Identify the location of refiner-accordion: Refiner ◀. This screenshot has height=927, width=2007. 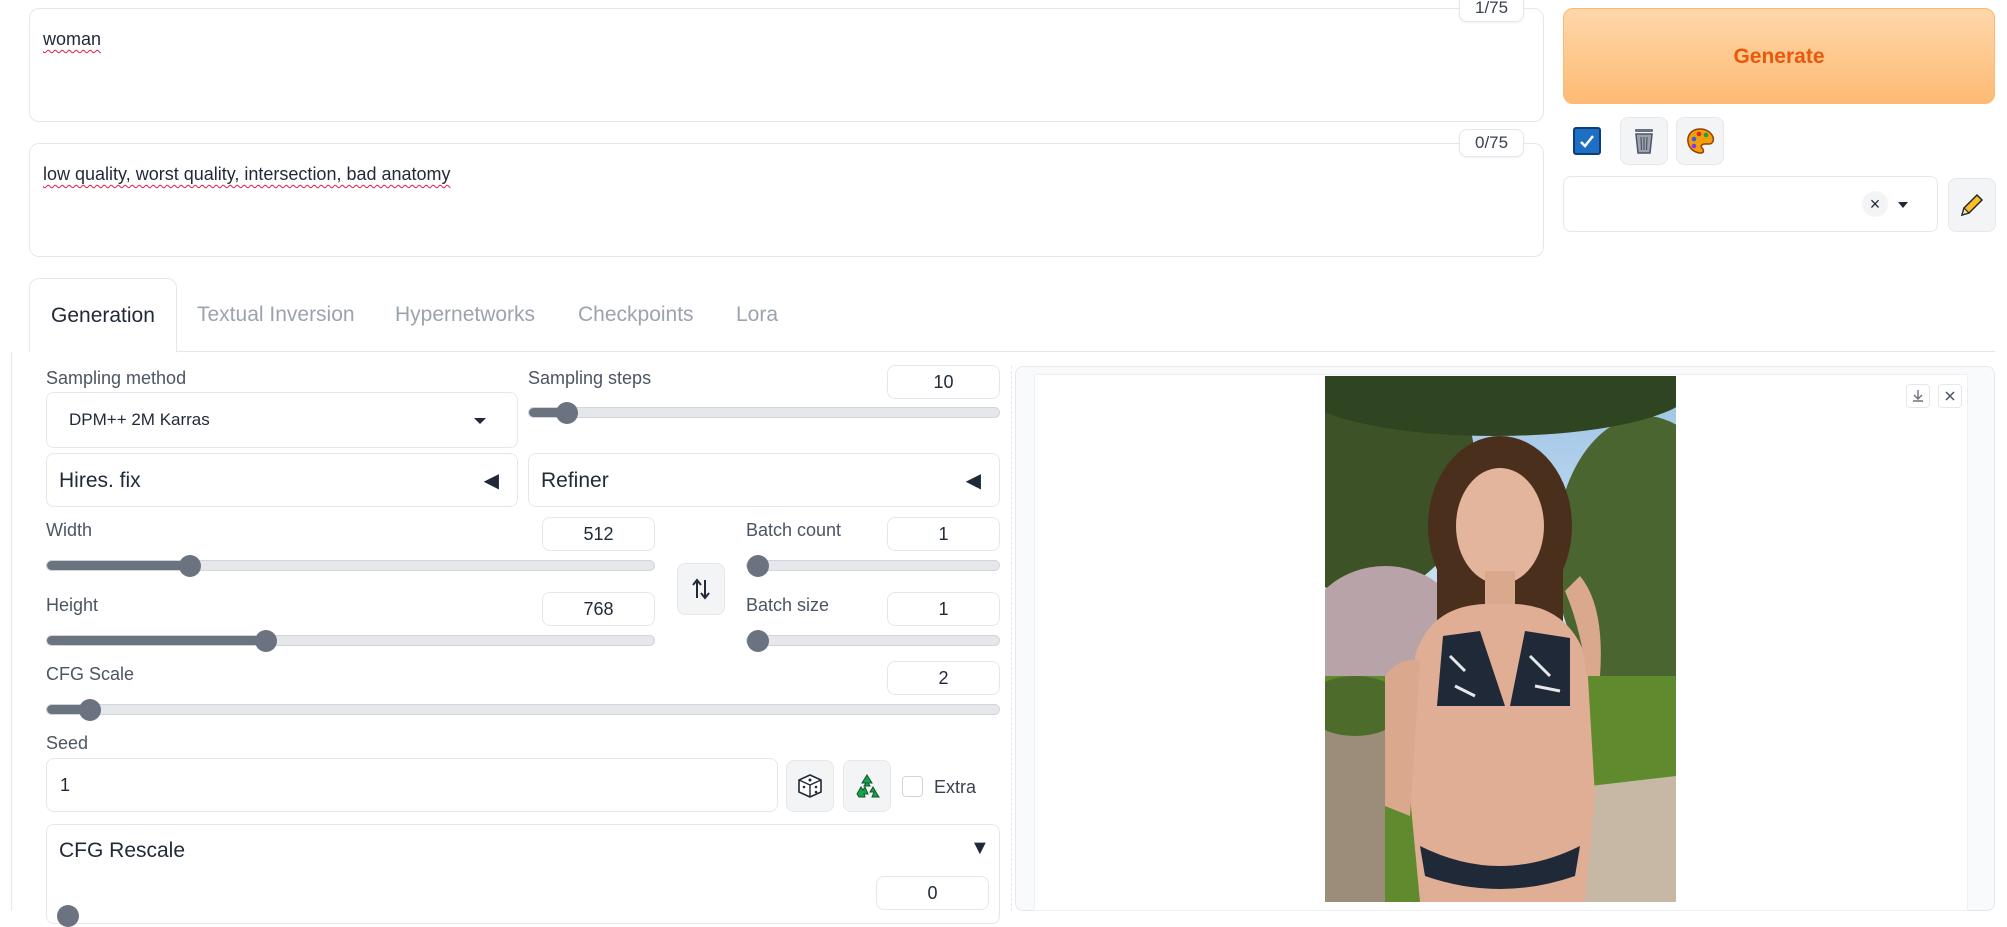
(764, 480).